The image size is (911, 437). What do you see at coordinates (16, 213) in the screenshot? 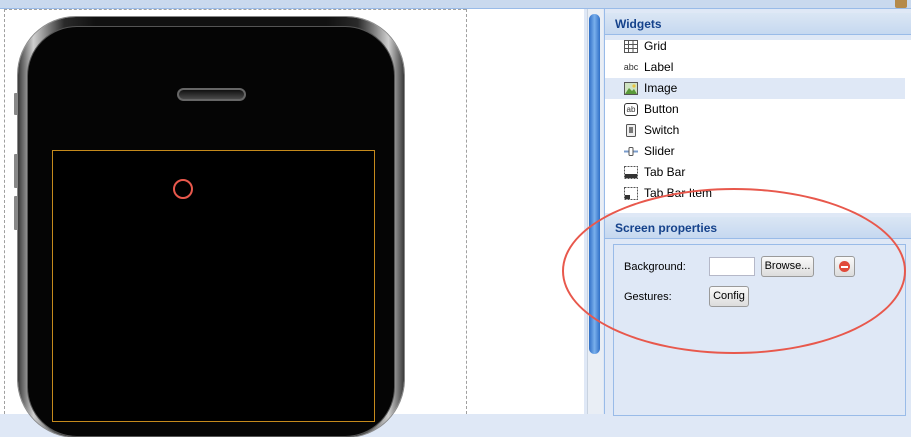
I see `phone-volume-down` at bounding box center [16, 213].